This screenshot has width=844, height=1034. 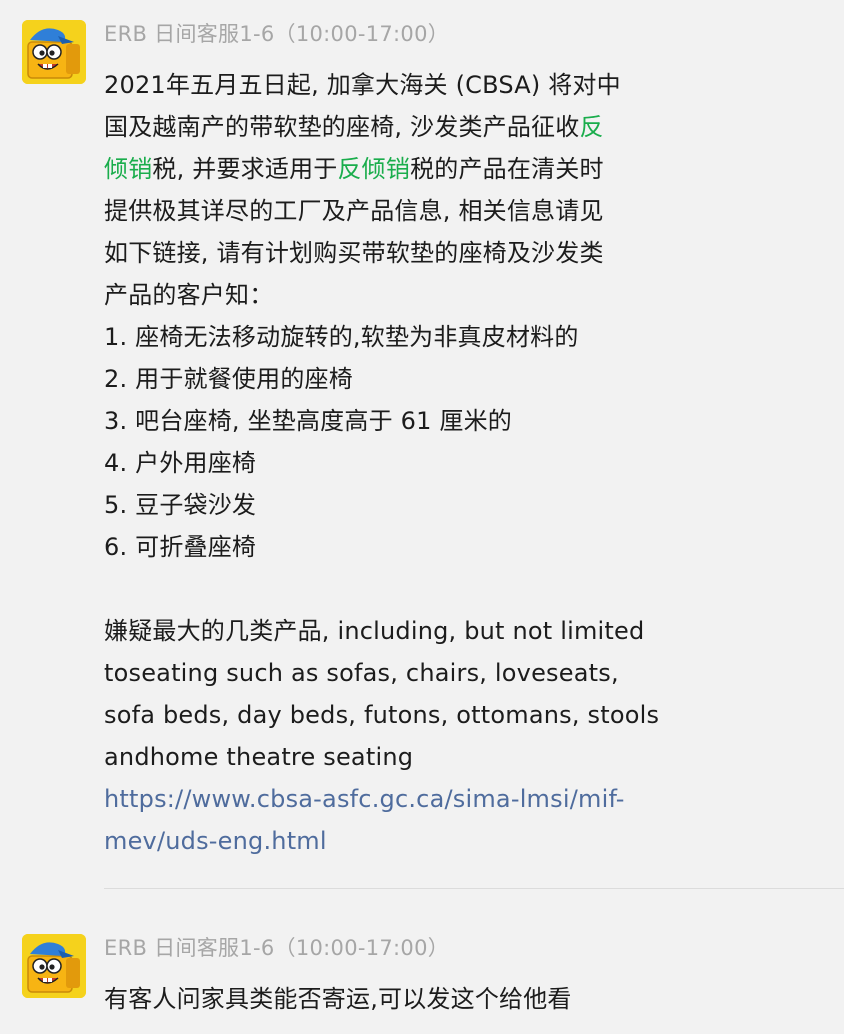 I want to click on message-line: 有客人问家具类能否寄运,可以发这个给他看, so click(x=414, y=999).